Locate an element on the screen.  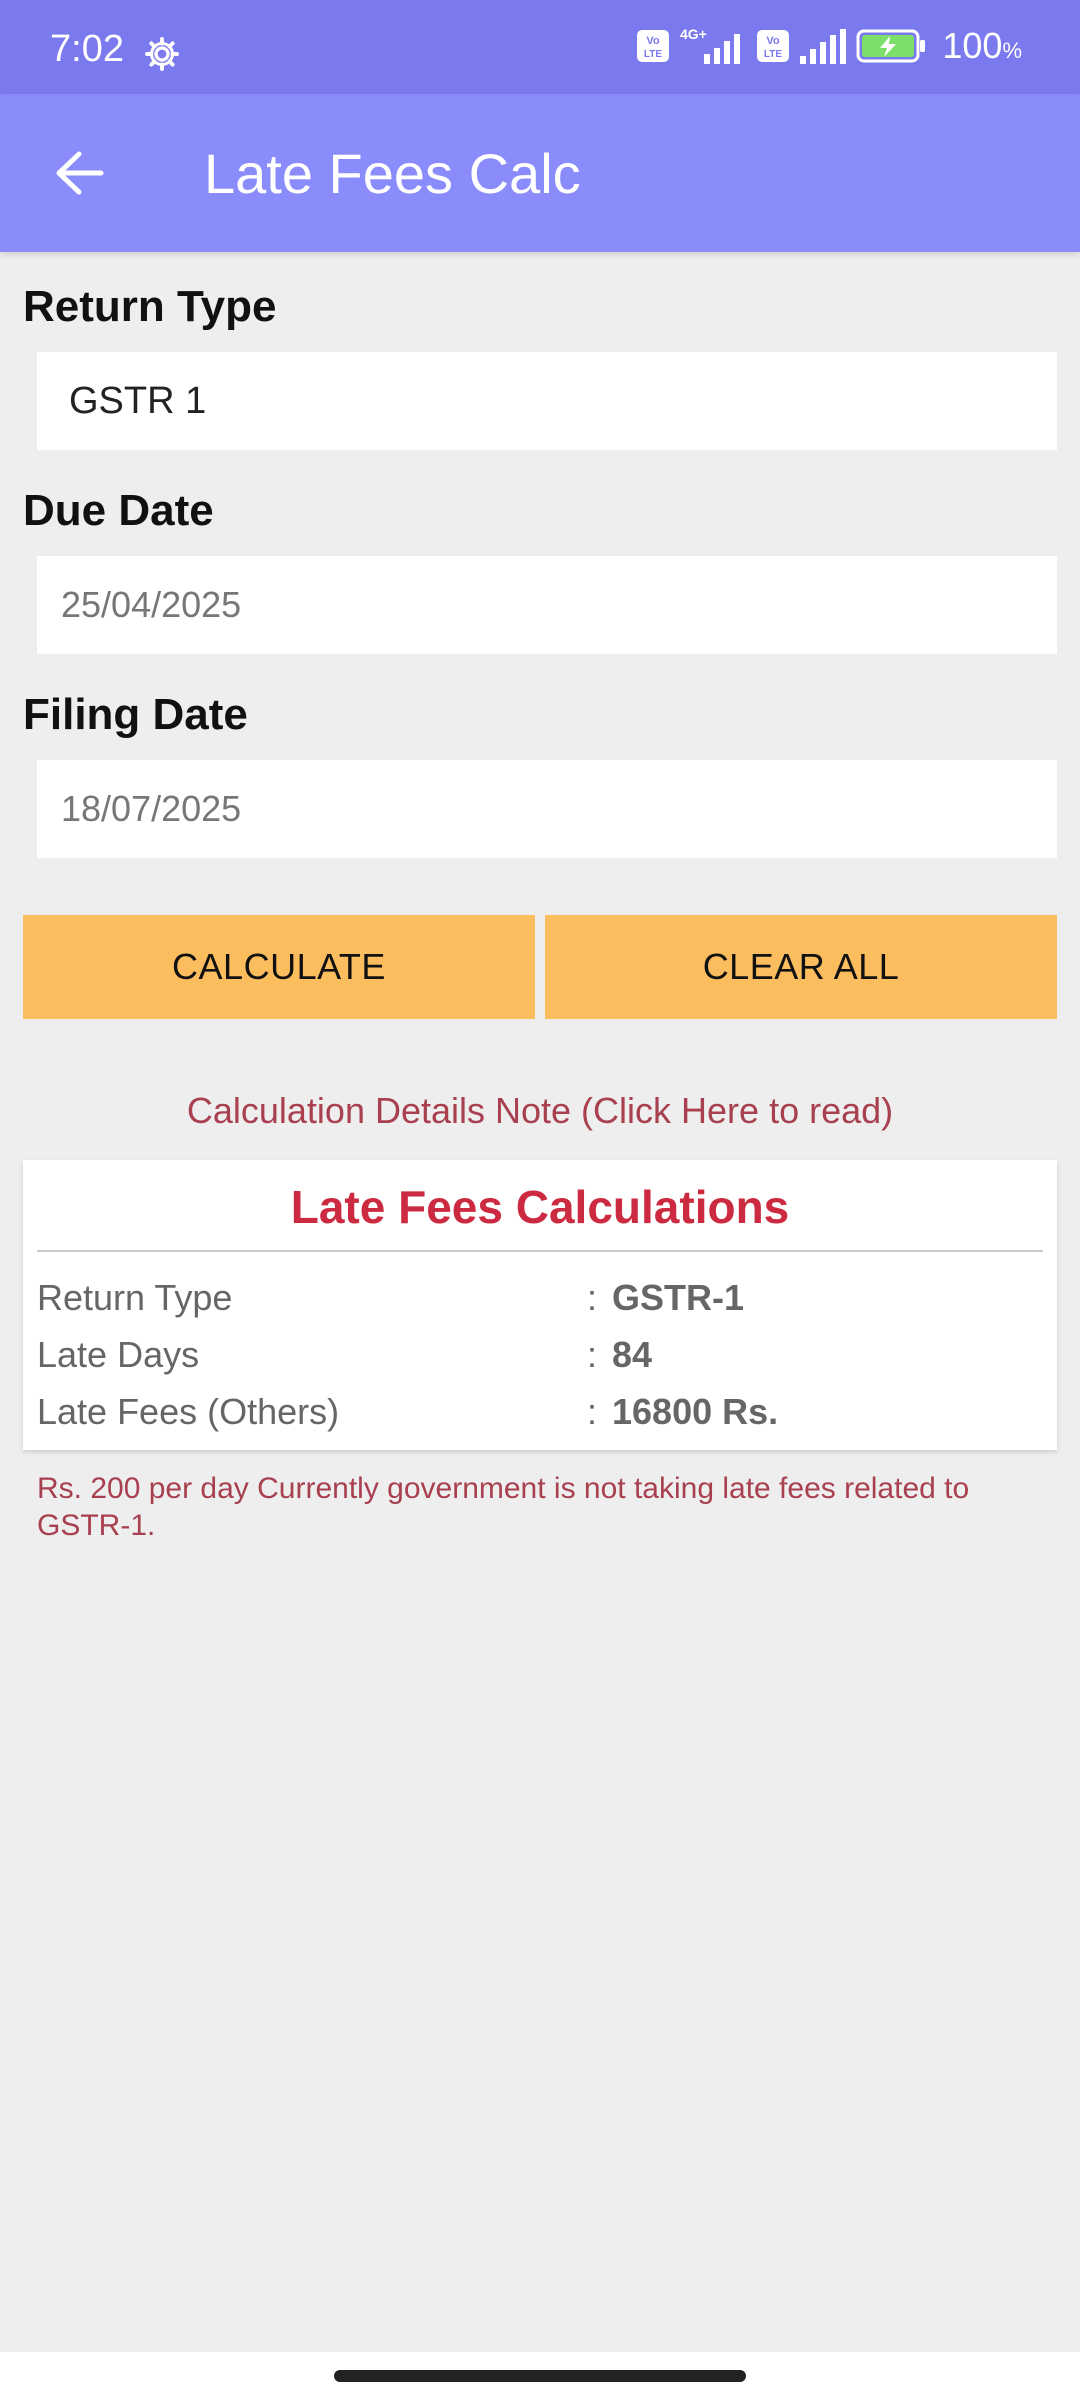
back-button is located at coordinates (79, 173).